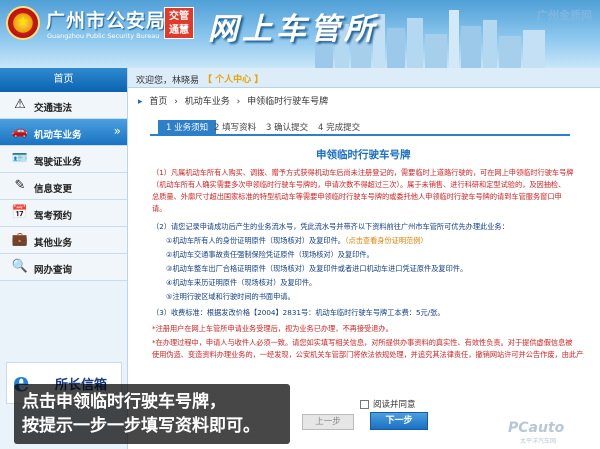 The image size is (600, 449). Describe the element at coordinates (241, 282) in the screenshot. I see `requirement-item: ④机动车来历证明原件（现场核对）及复印件。` at that location.